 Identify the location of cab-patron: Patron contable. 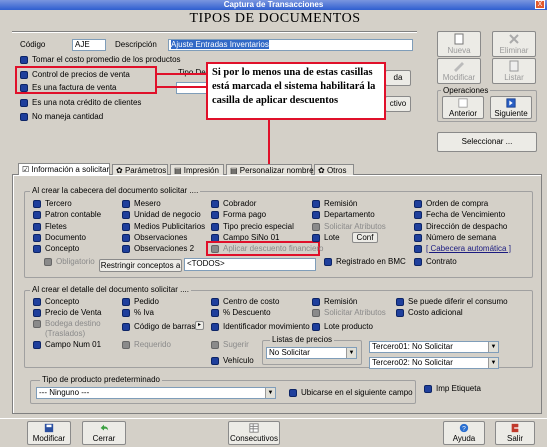
(67, 215).